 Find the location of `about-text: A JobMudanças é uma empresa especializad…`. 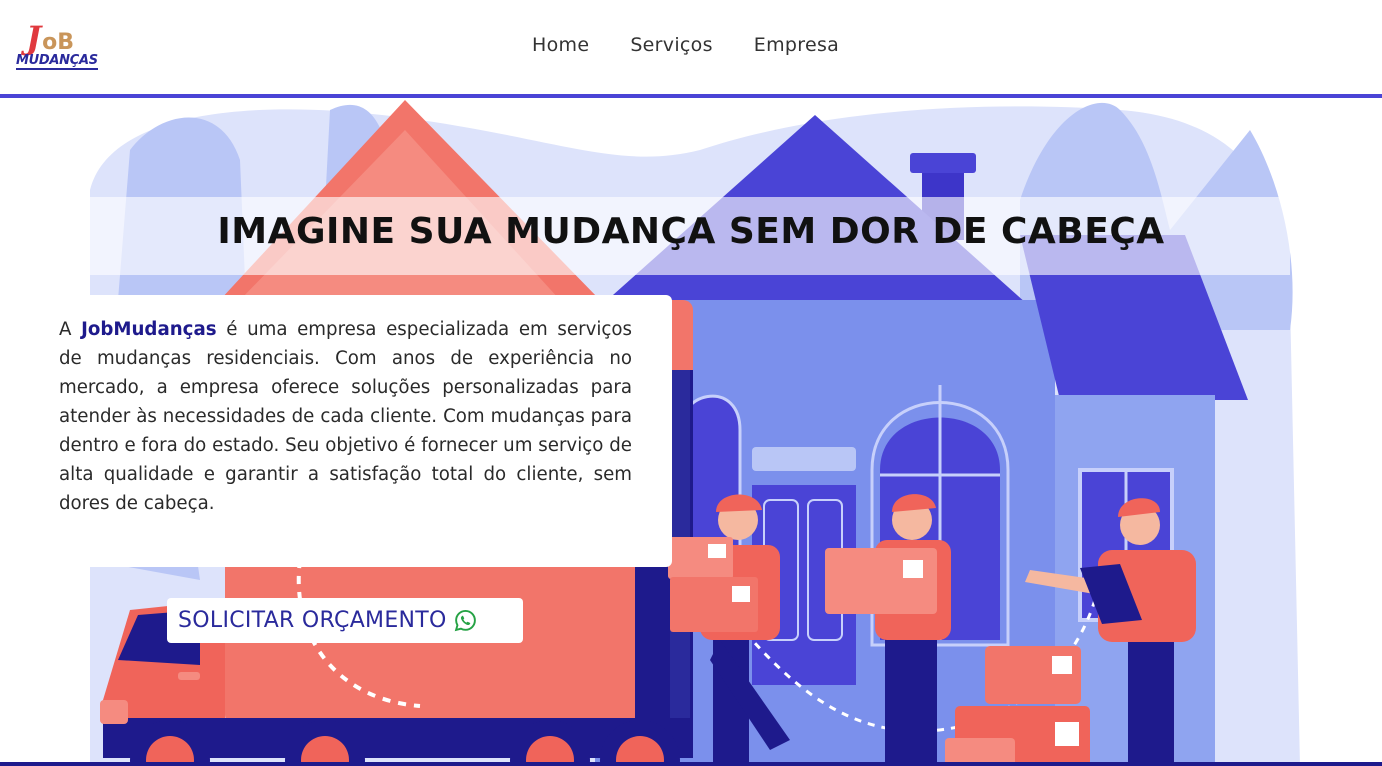

about-text: A JobMudanças é uma empresa especializad… is located at coordinates (345, 416).